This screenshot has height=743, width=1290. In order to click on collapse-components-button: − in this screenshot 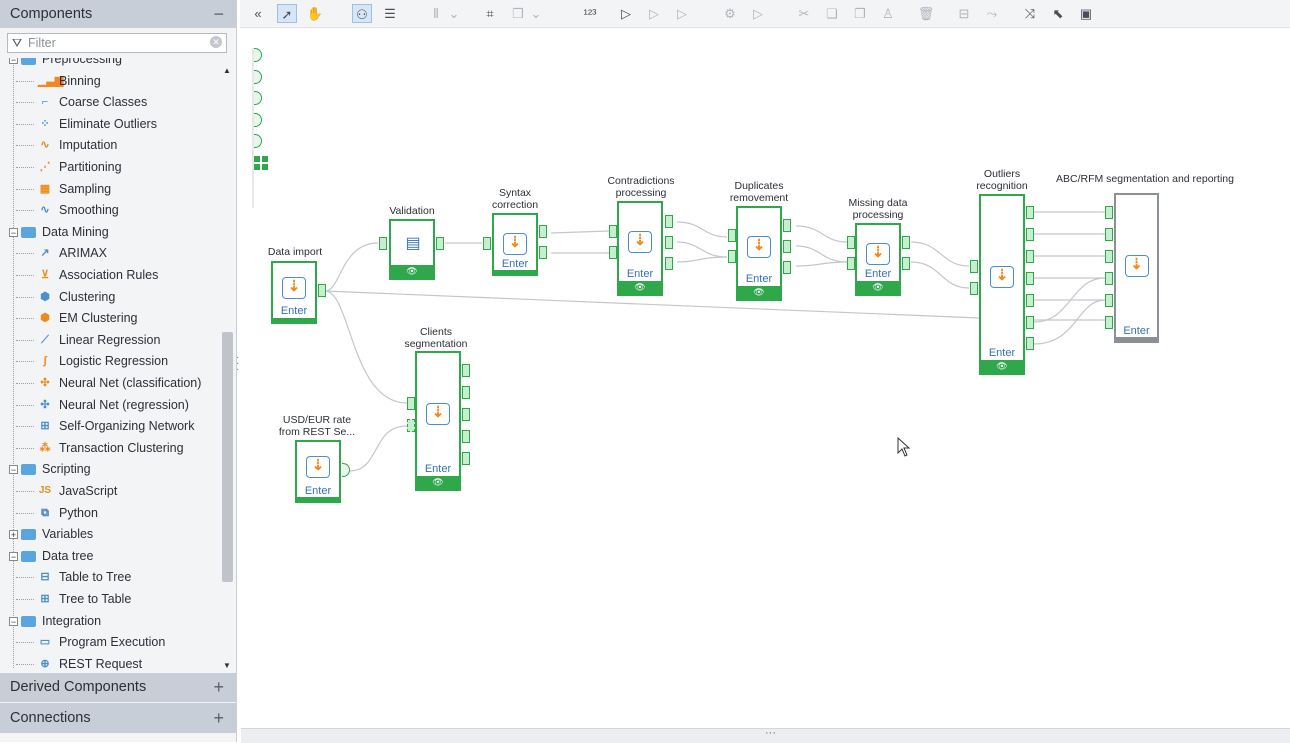, I will do `click(218, 14)`.